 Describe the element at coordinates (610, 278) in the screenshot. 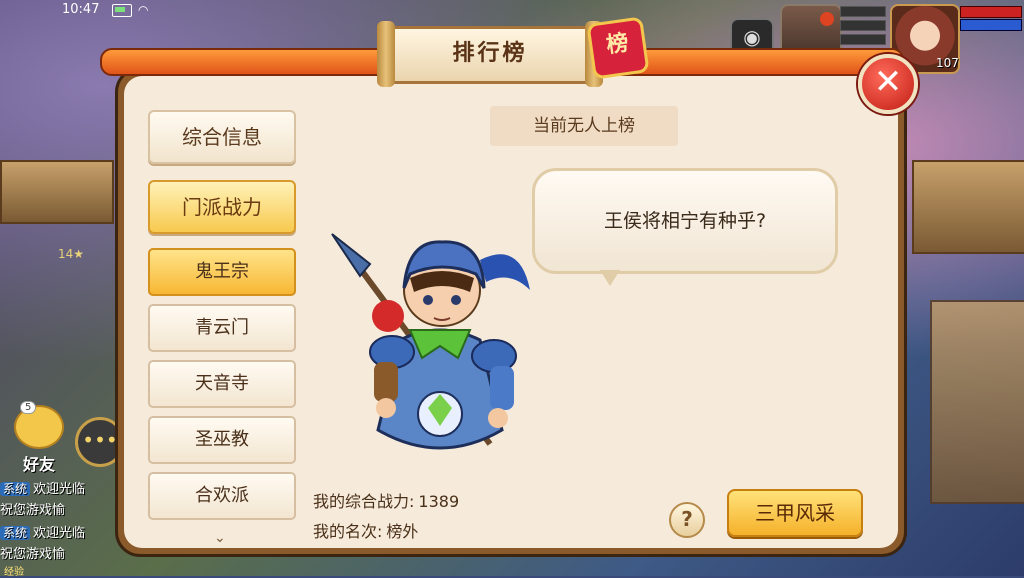

I see `speech-bubble-tail` at that location.